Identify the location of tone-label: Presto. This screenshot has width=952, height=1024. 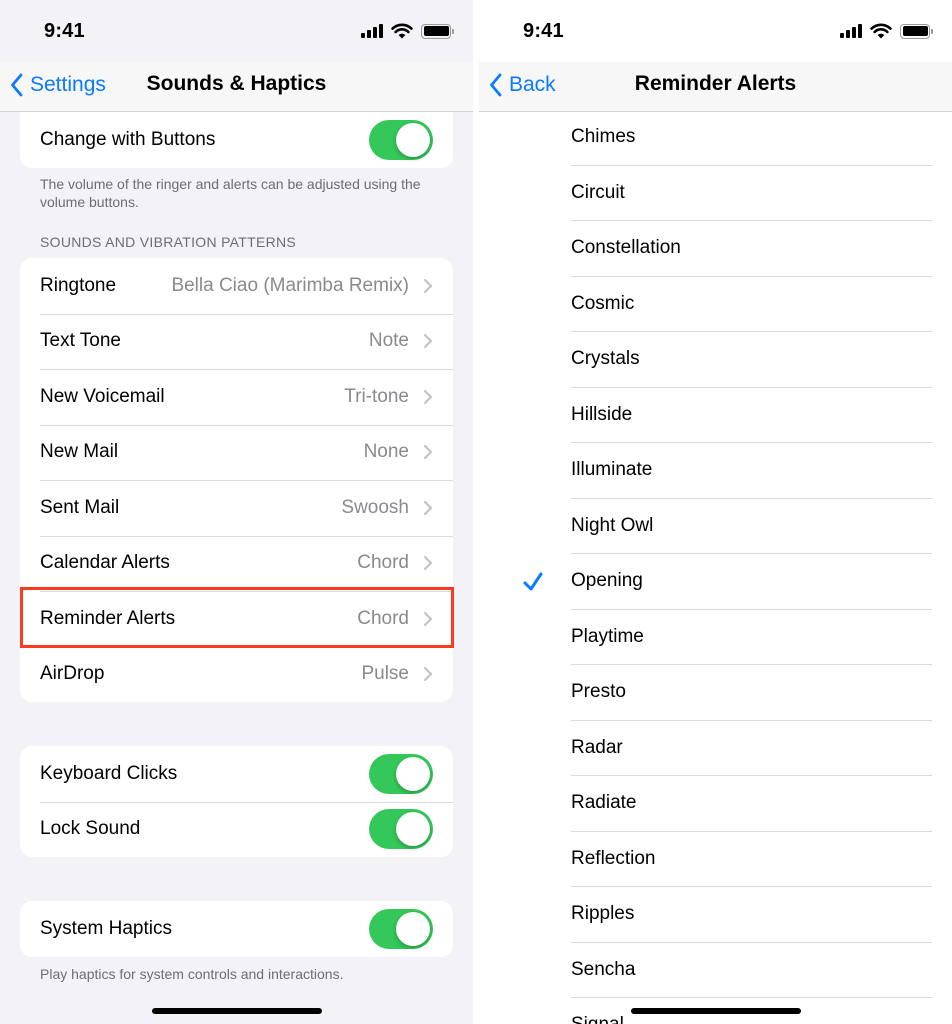
(598, 692).